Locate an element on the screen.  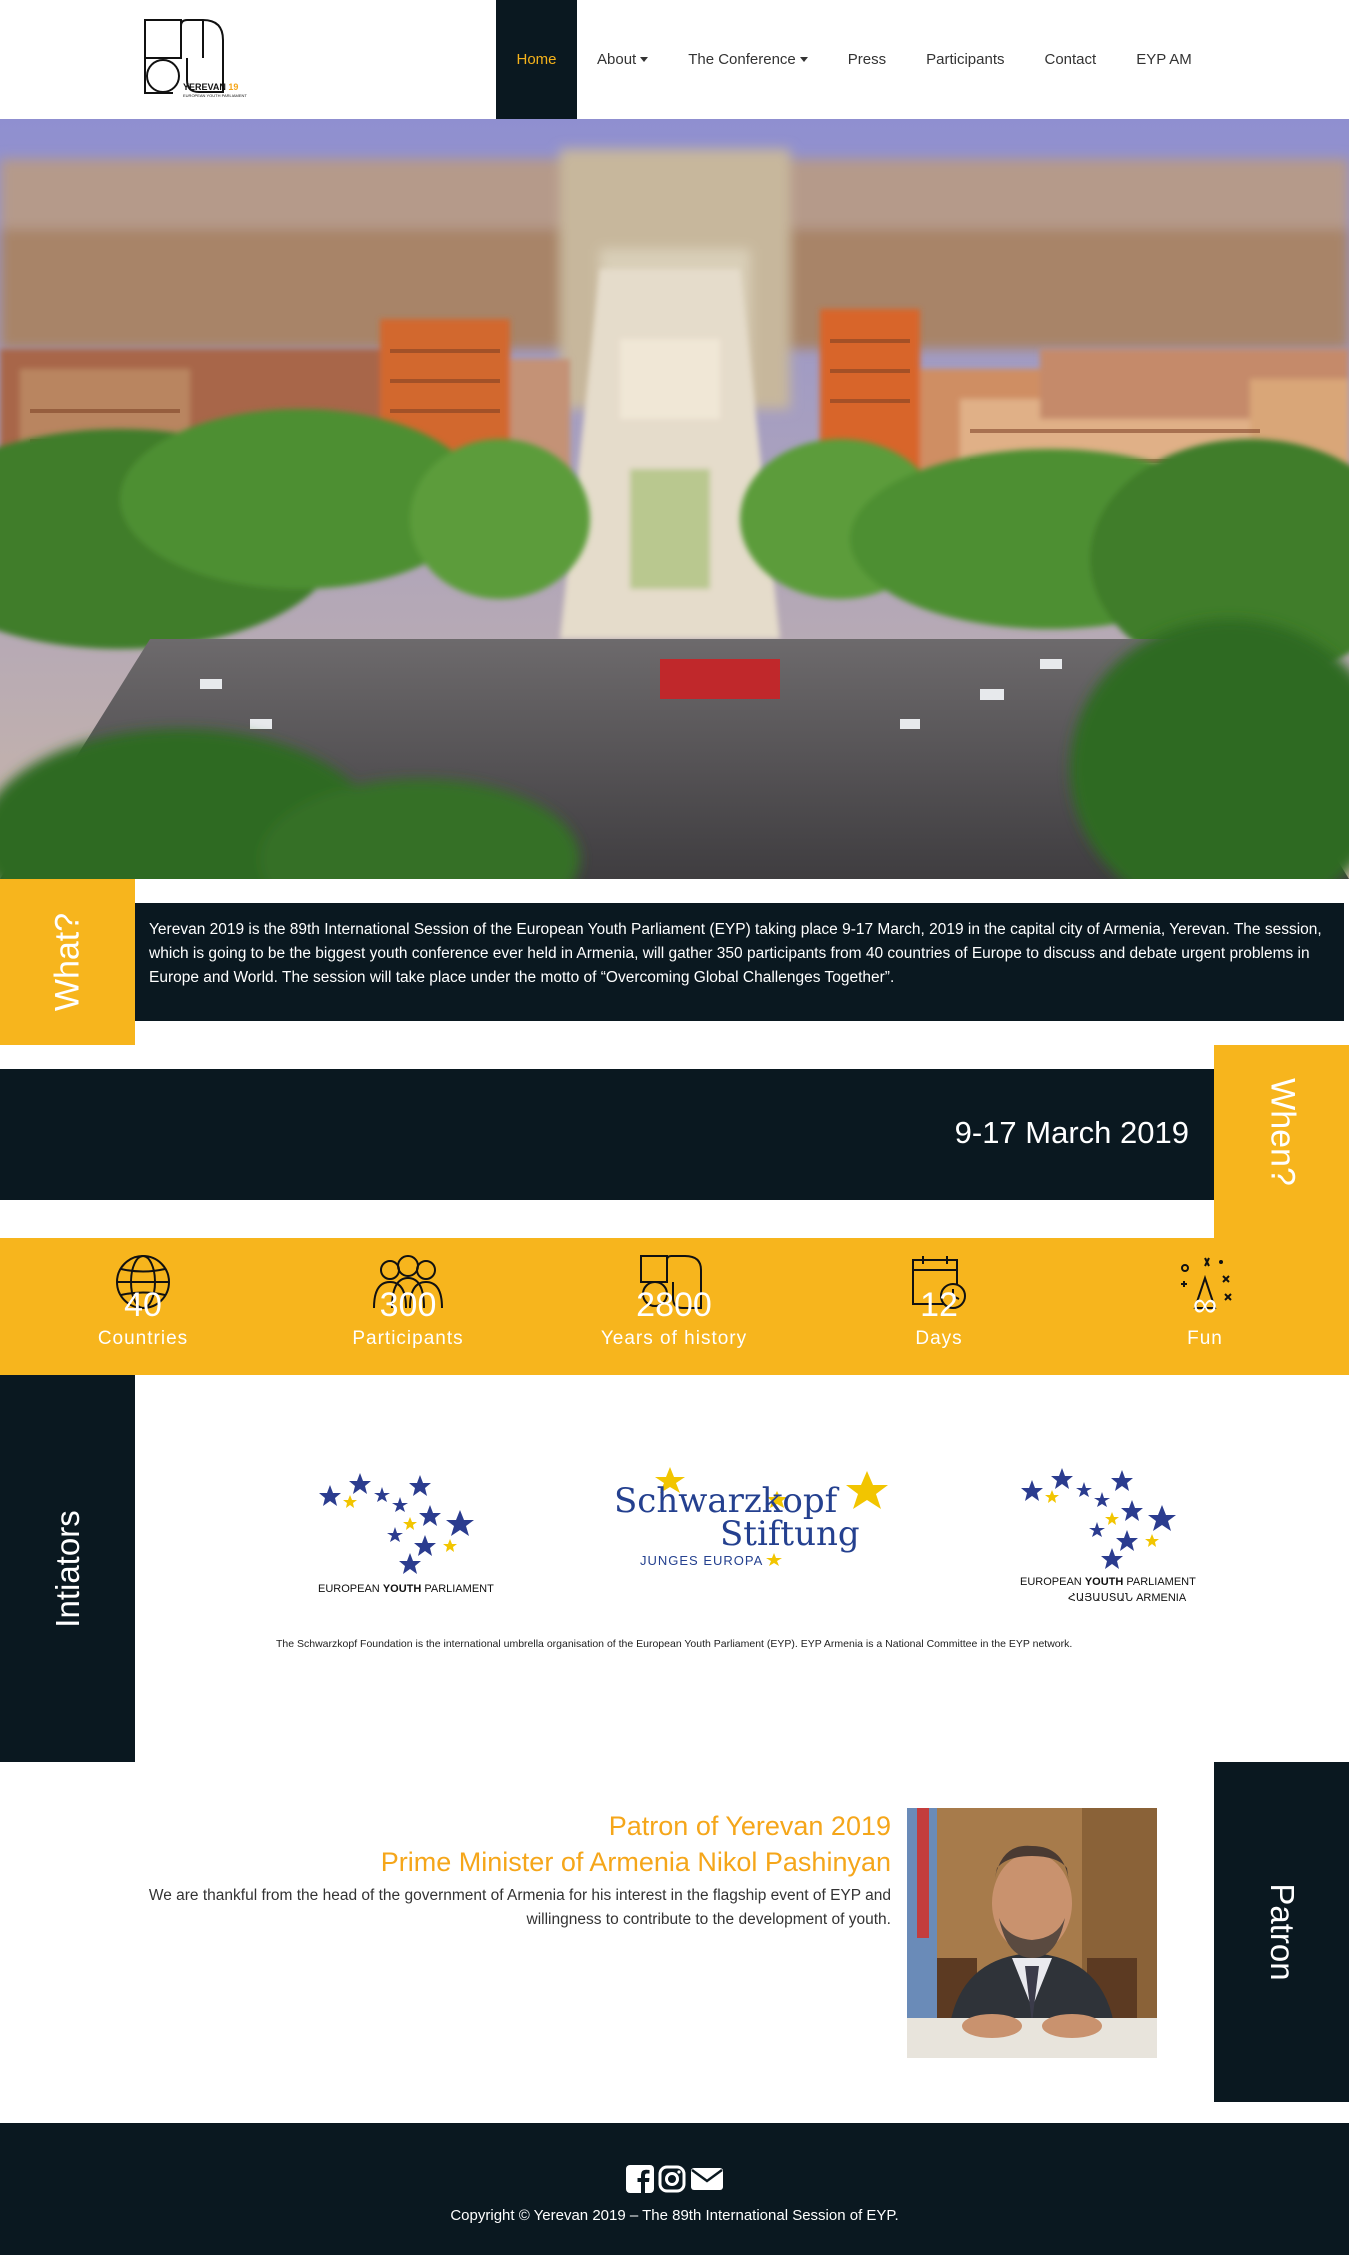
nav-press: Press is located at coordinates (867, 59).